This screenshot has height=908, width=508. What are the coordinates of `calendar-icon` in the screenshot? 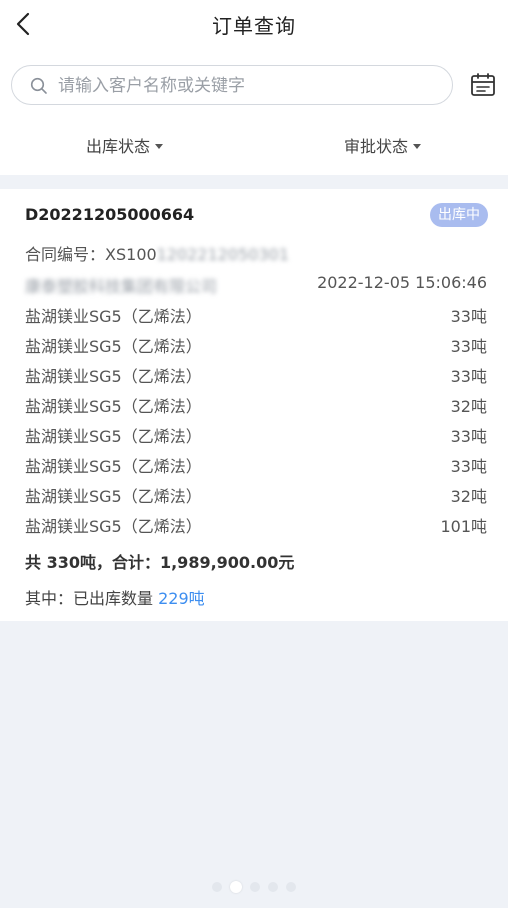 It's located at (483, 85).